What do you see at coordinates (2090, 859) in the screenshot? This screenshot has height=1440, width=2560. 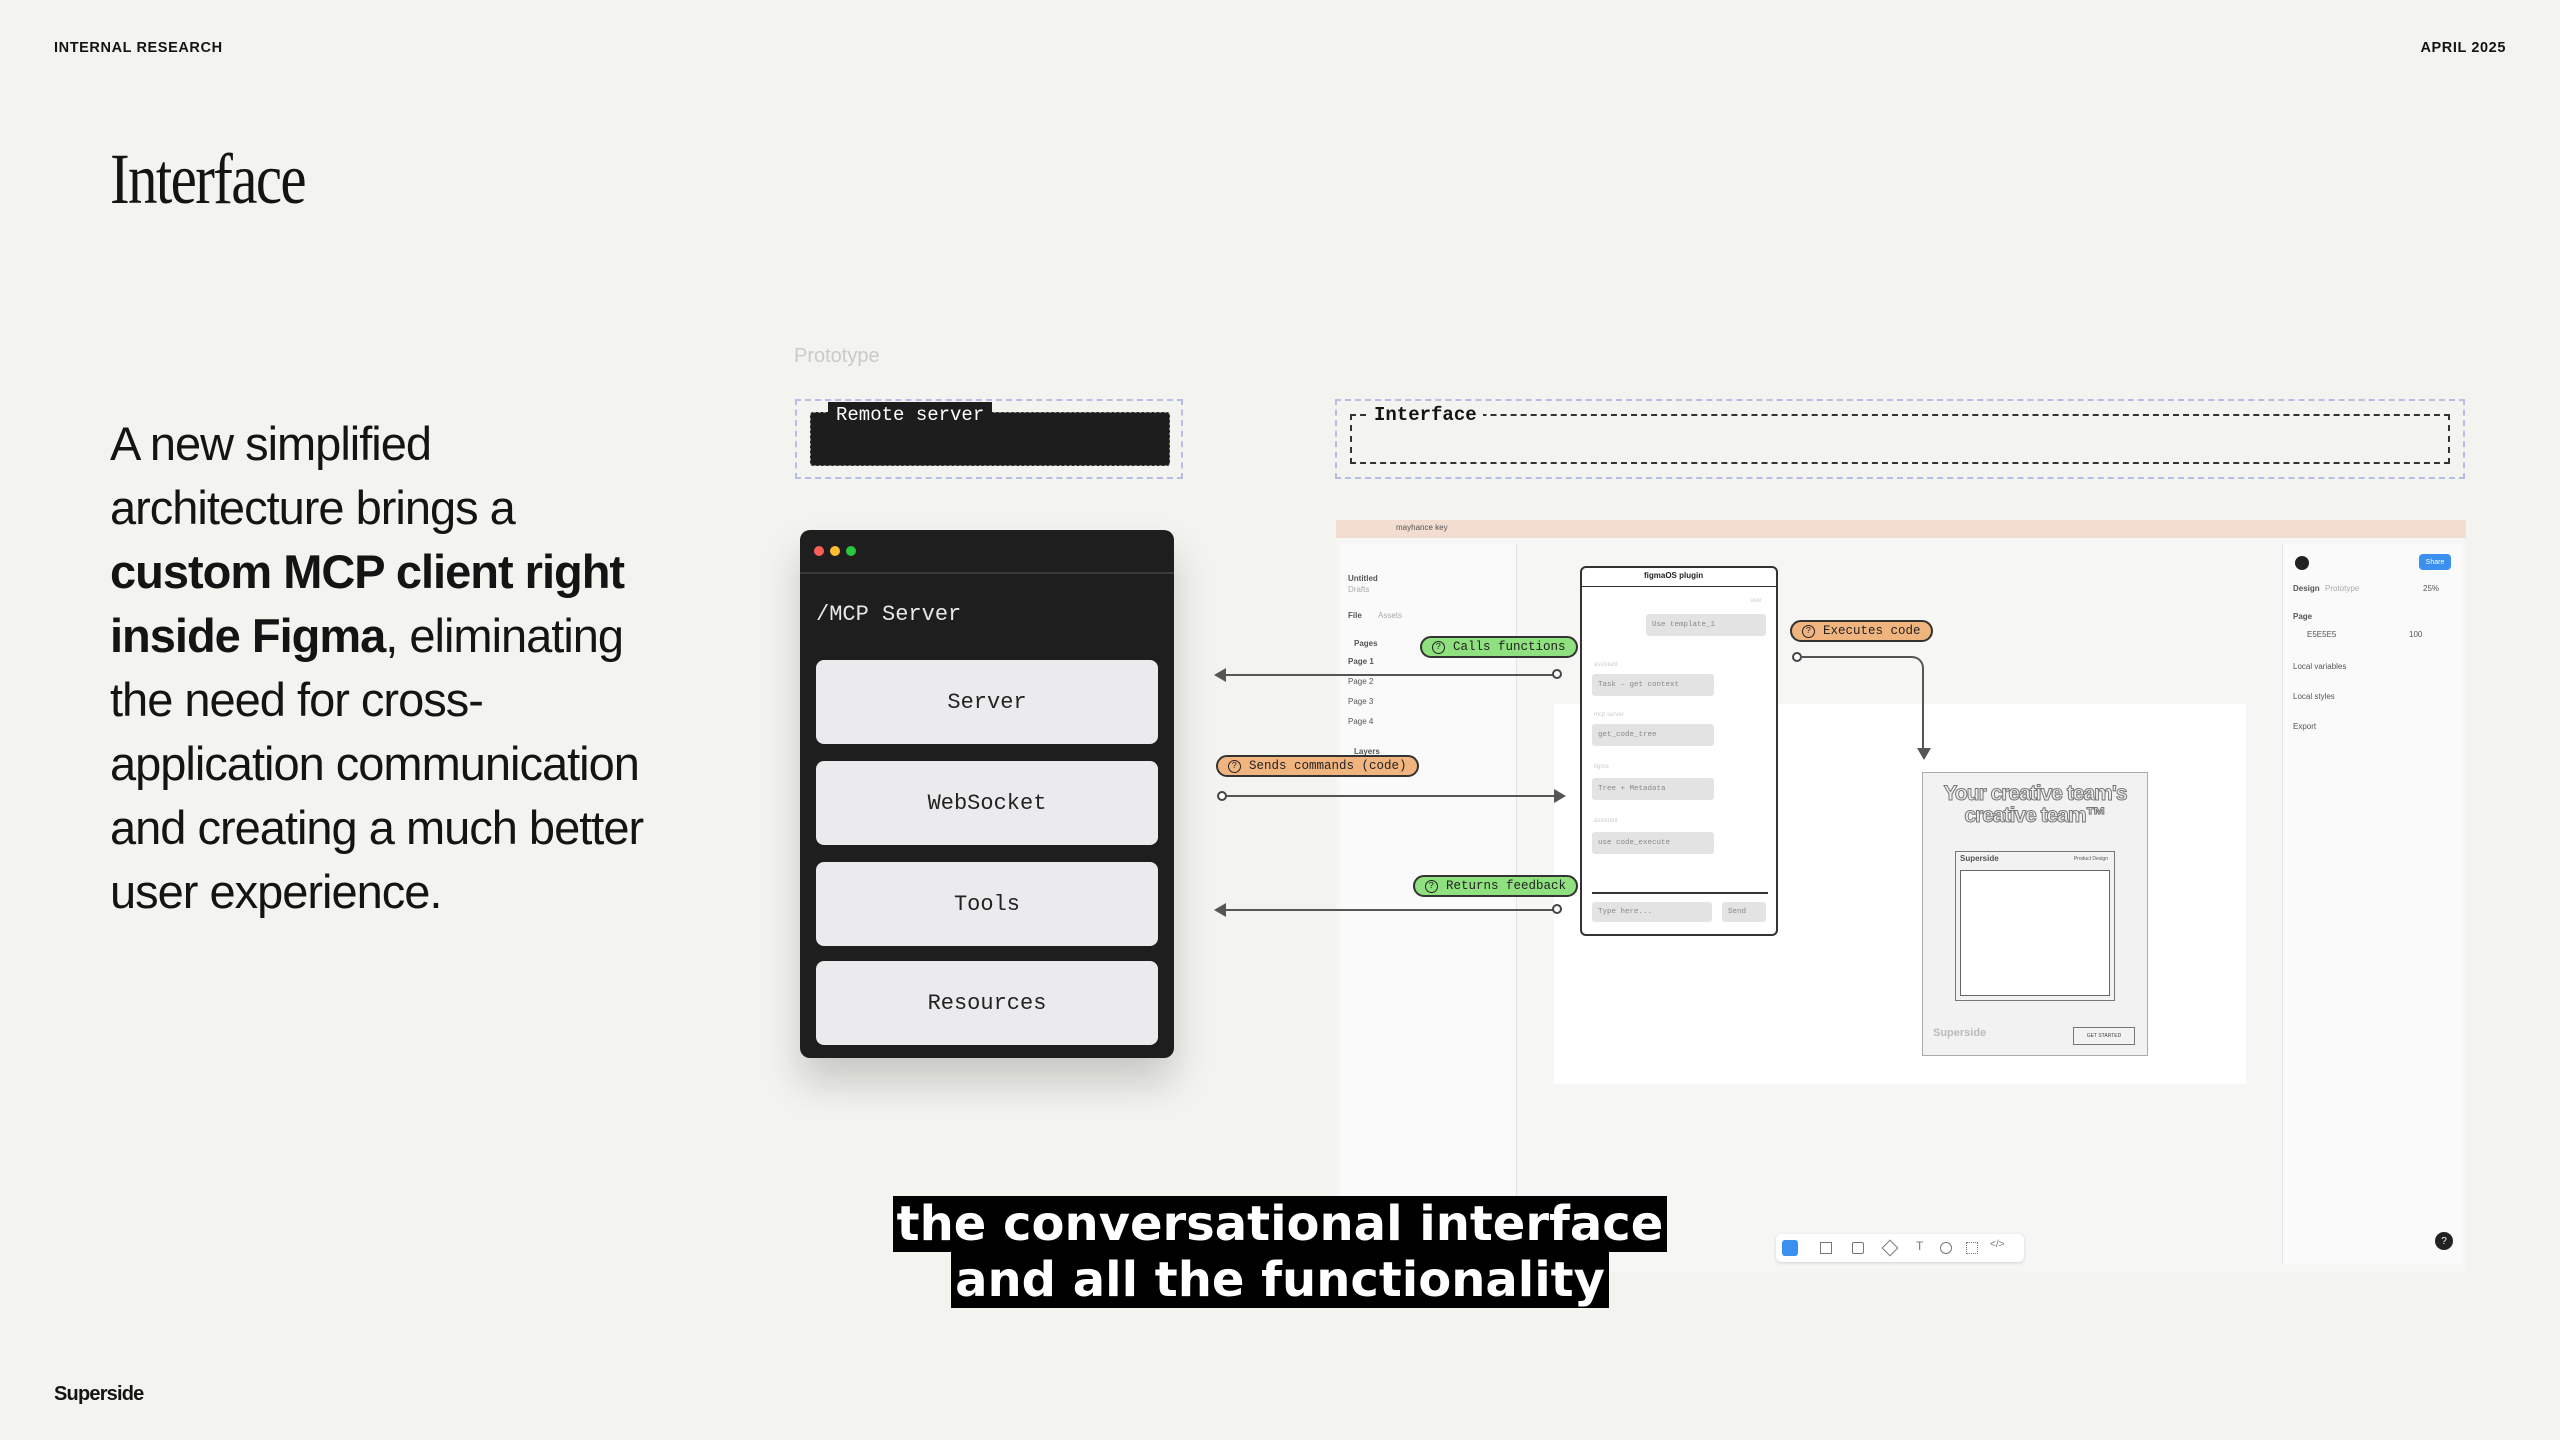 I see `card-subtitle: Product Design` at bounding box center [2090, 859].